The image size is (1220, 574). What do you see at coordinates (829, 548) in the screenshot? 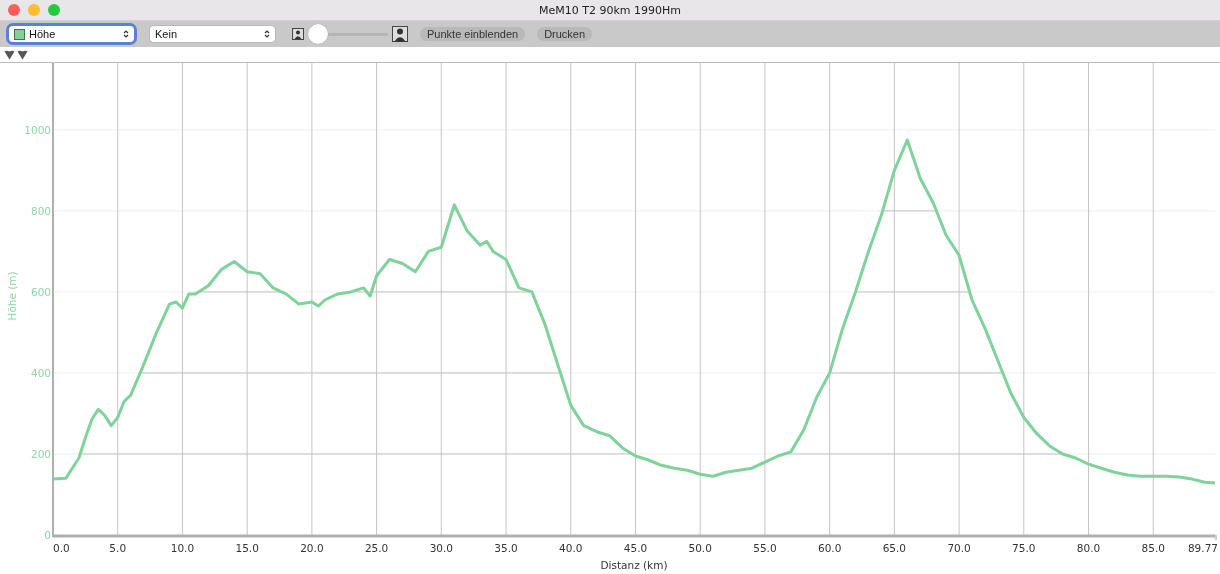
I see `x-tick-label: 60.0` at bounding box center [829, 548].